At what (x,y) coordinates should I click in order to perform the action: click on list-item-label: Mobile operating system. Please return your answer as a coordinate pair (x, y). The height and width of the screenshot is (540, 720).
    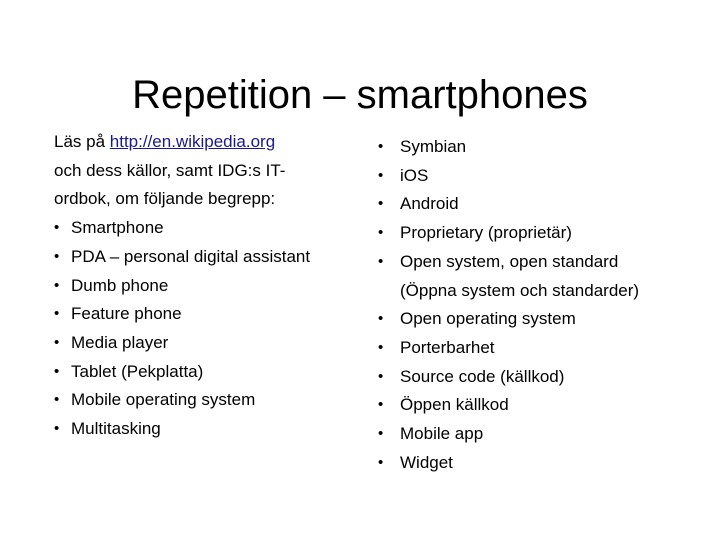
    Looking at the image, I should click on (163, 400).